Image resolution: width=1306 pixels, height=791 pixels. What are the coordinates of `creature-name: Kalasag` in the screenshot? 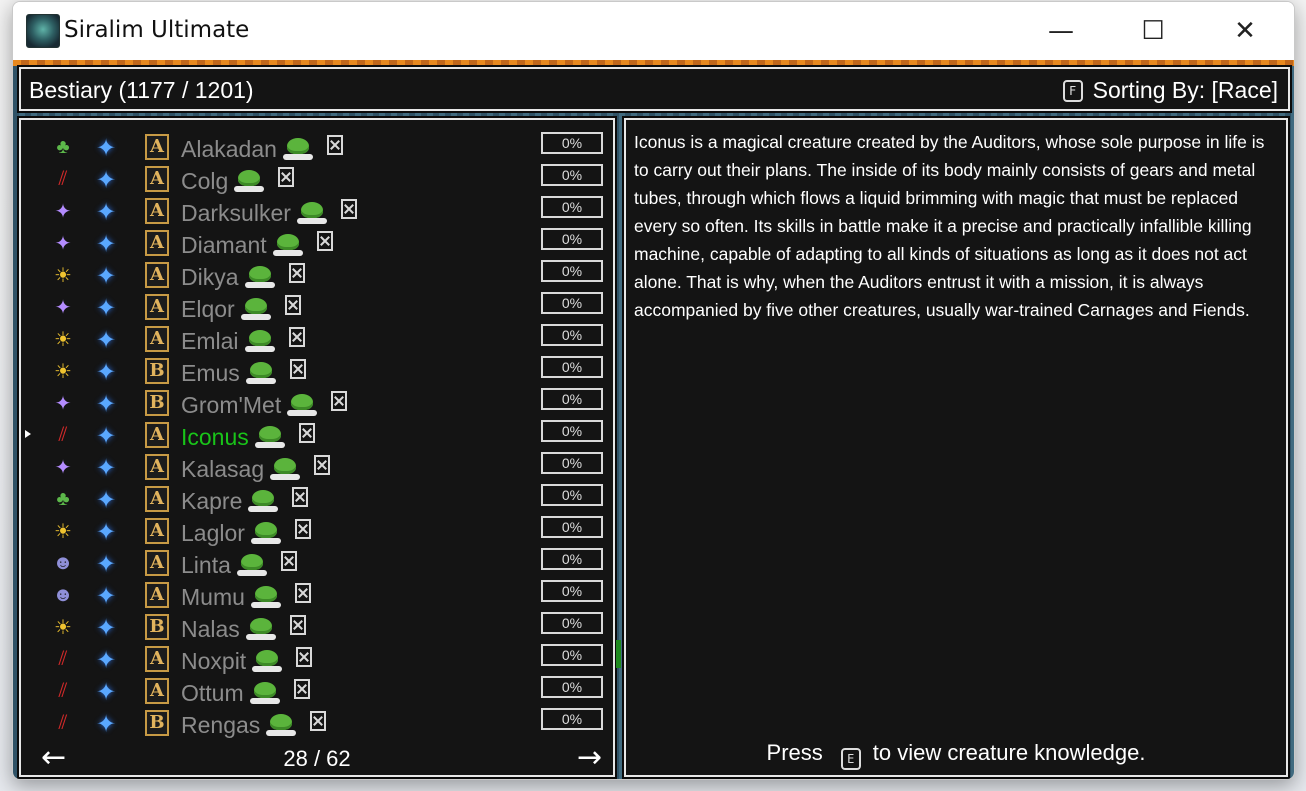 It's located at (256, 469).